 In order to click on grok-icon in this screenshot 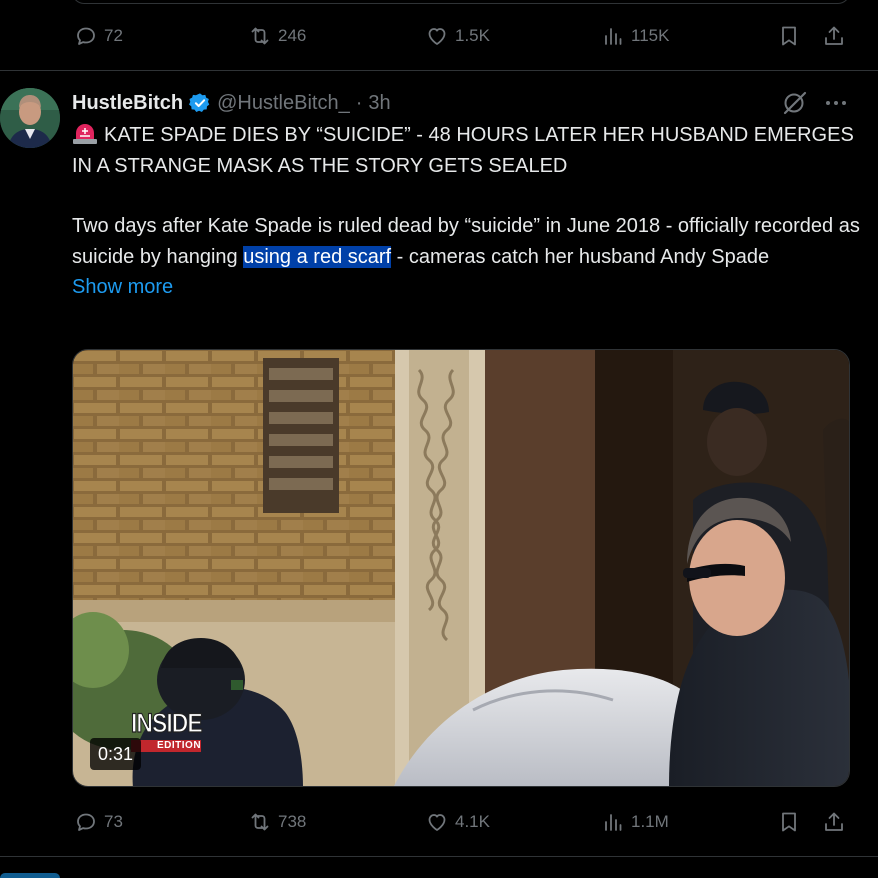, I will do `click(795, 103)`.